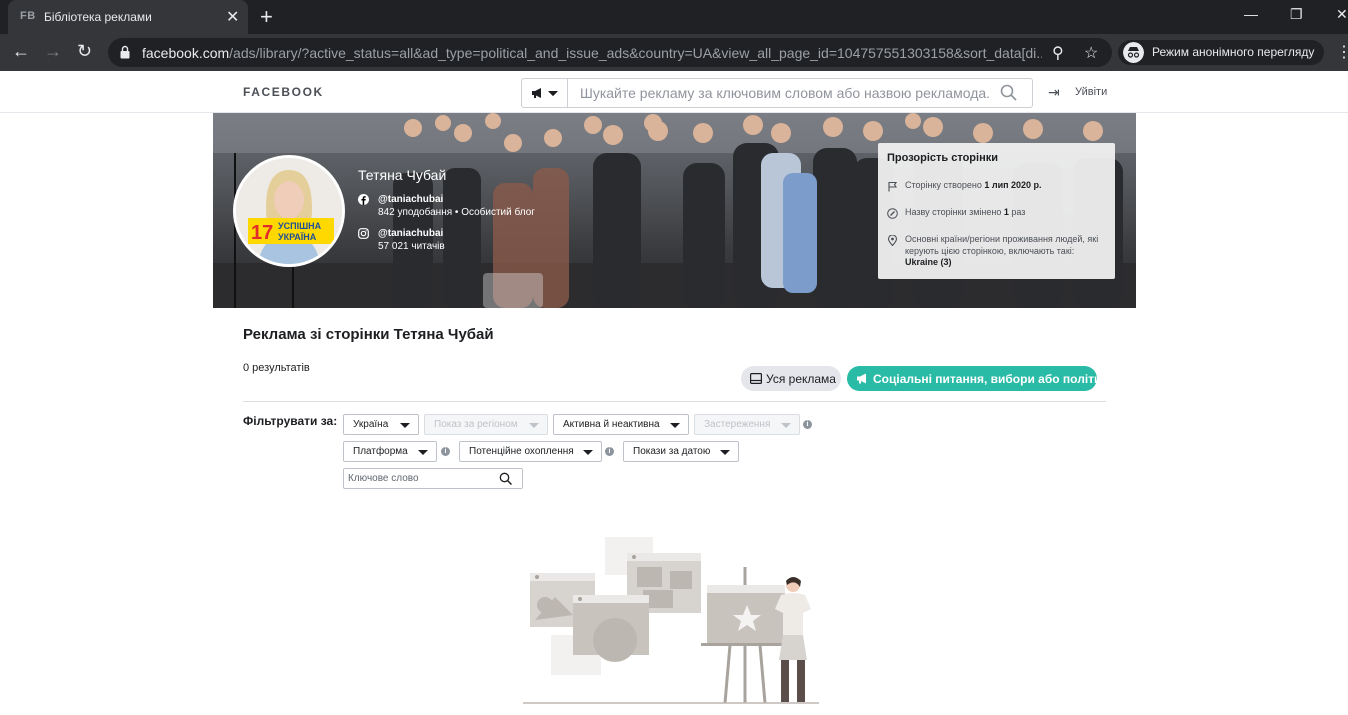  I want to click on incognito-indicator: Режим анонімного перегляду, so click(1221, 52).